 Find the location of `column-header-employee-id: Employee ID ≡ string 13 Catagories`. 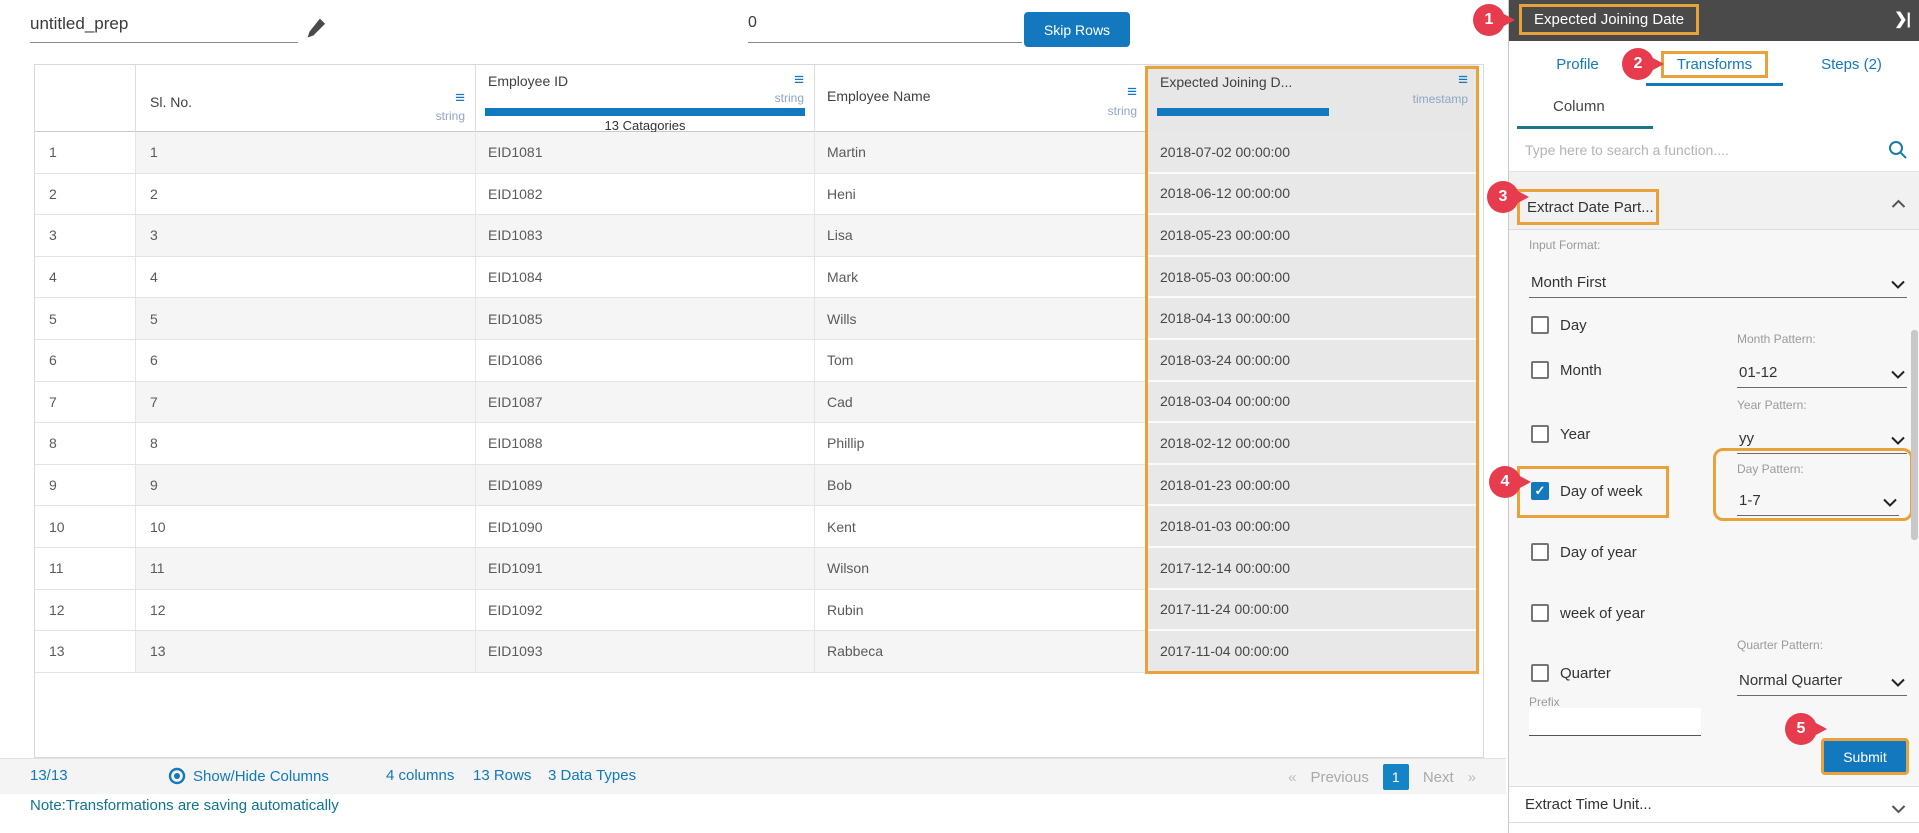

column-header-employee-id: Employee ID ≡ string 13 Catagories is located at coordinates (645, 99).